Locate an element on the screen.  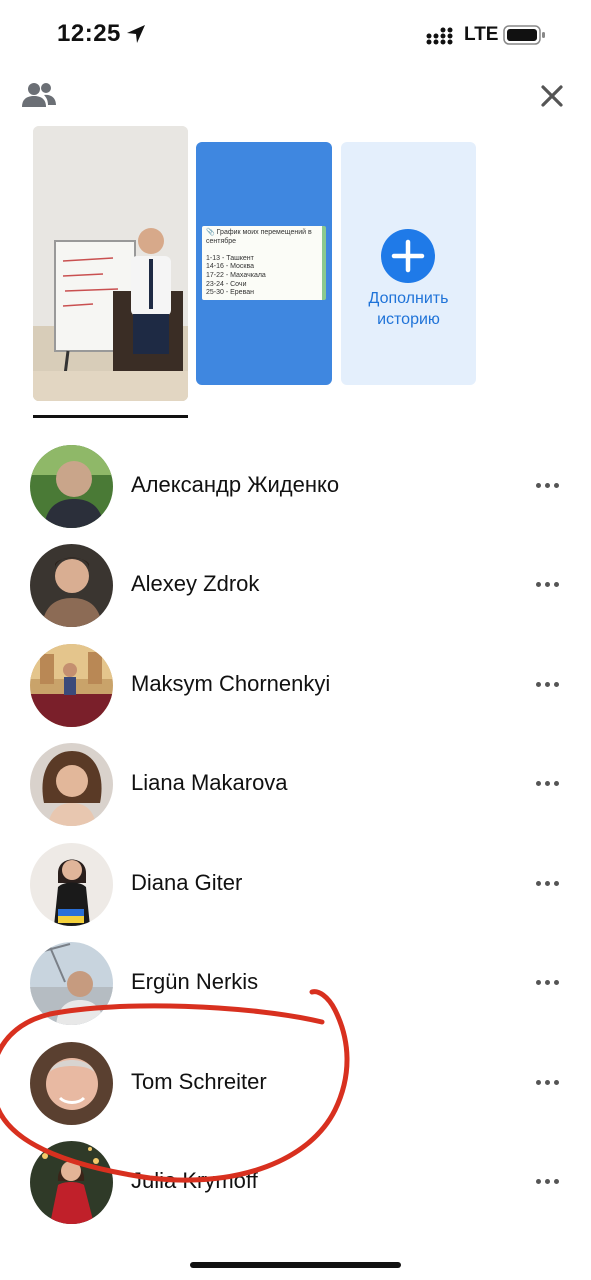
note-line: 14-16 - Москва is located at coordinates (230, 267).